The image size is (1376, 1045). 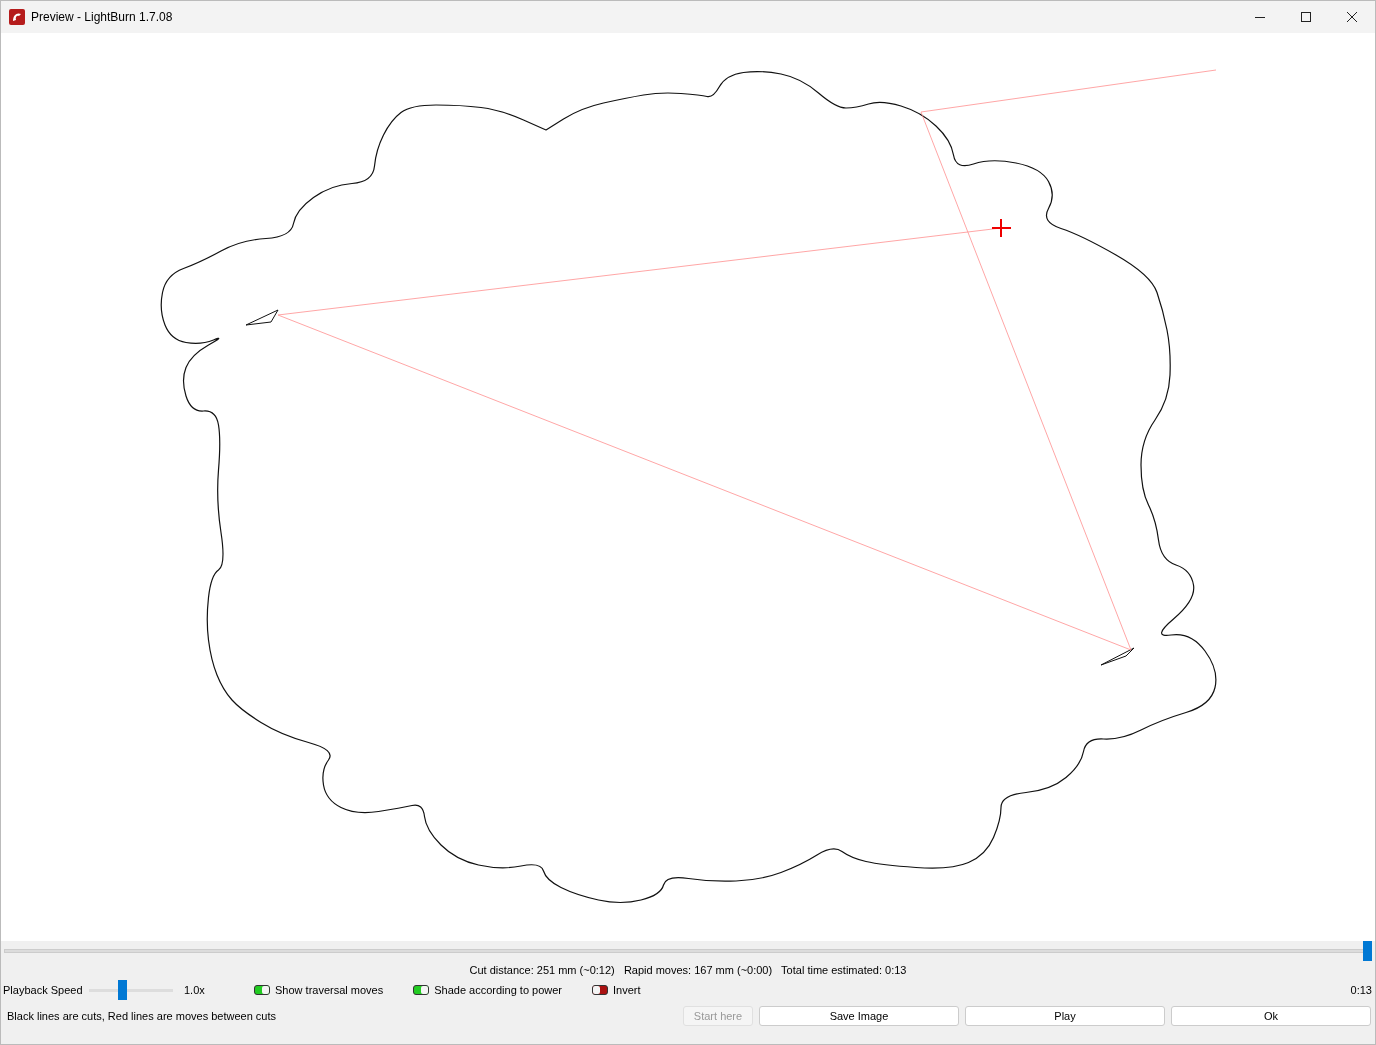 I want to click on window-title: Preview - LightBurn 1.7.08, so click(x=102, y=17).